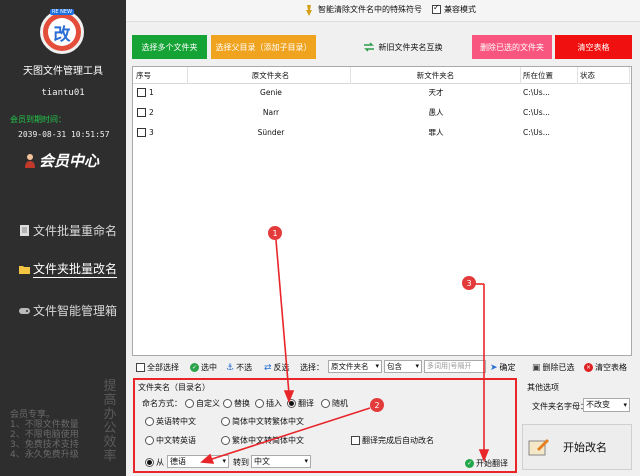  I want to click on select-all-checkbox: 全部选择, so click(157, 367).